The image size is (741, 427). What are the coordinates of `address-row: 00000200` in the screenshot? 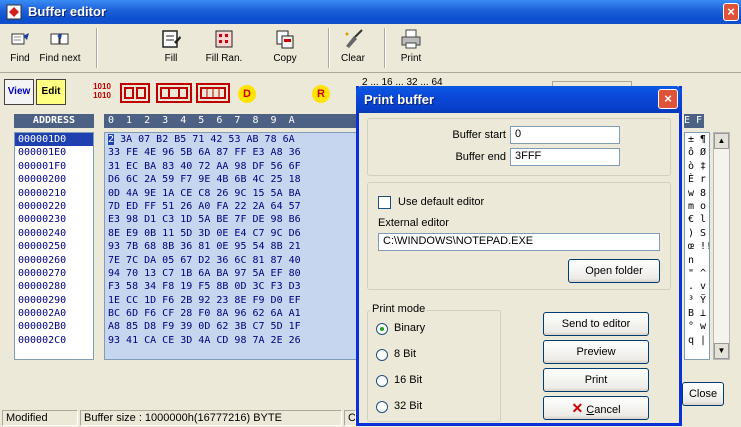 It's located at (54, 179).